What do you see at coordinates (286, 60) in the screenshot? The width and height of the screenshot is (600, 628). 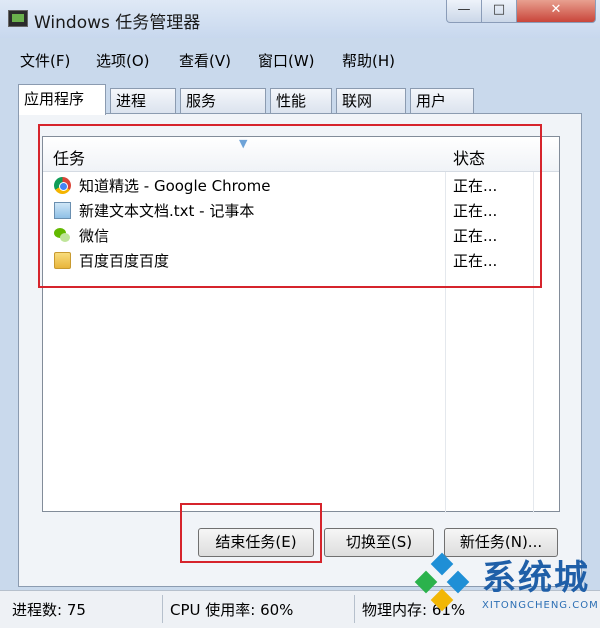 I see `menu-window: 窗口(W)` at bounding box center [286, 60].